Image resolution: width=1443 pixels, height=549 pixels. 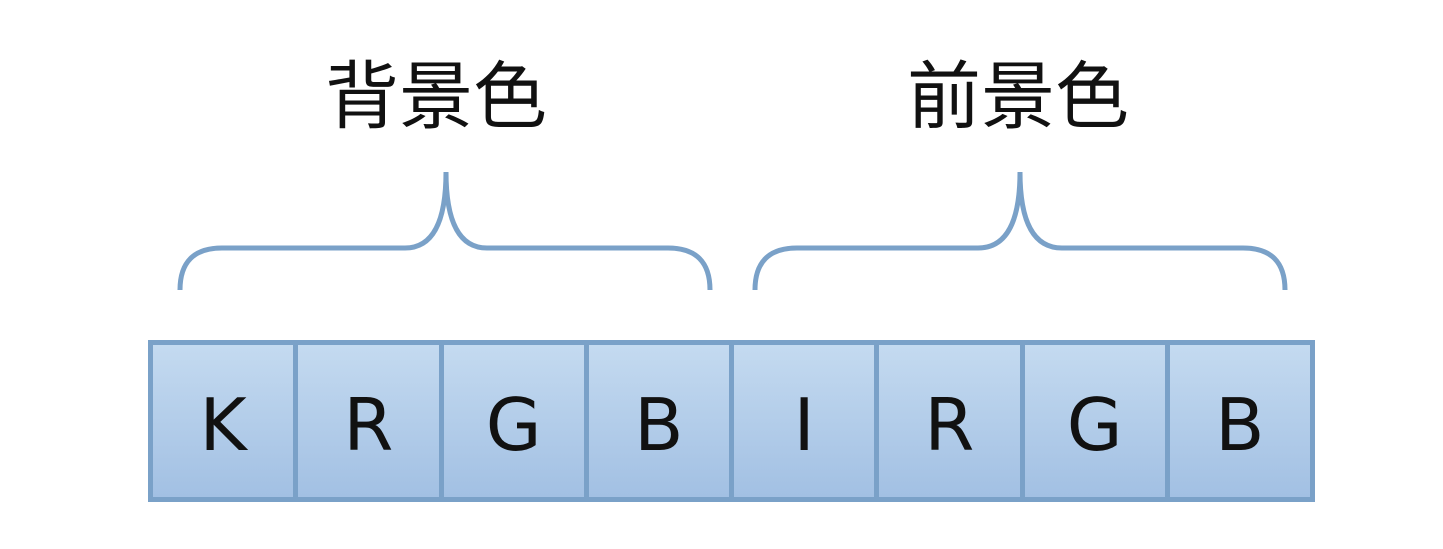 What do you see at coordinates (445, 231) in the screenshot?
I see `background-brace` at bounding box center [445, 231].